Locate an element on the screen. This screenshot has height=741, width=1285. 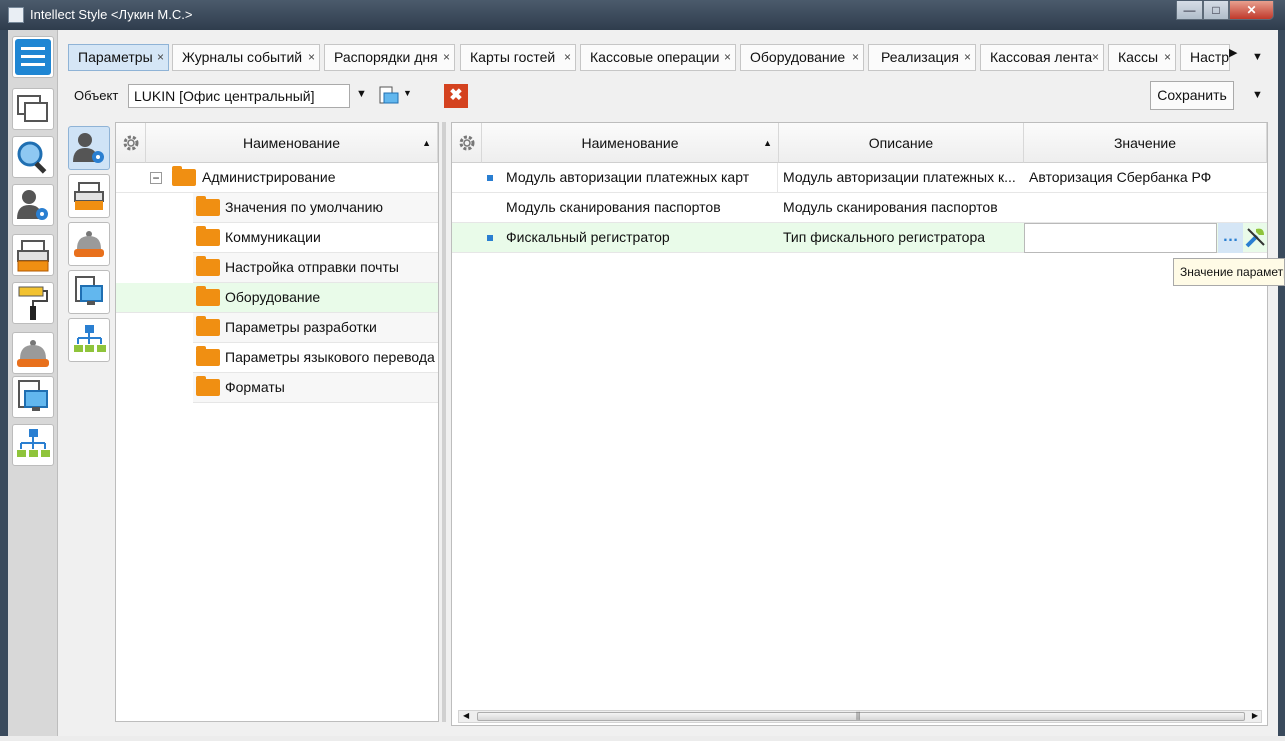
tab-event-logs: Журналы событий × is located at coordinates (246, 57).